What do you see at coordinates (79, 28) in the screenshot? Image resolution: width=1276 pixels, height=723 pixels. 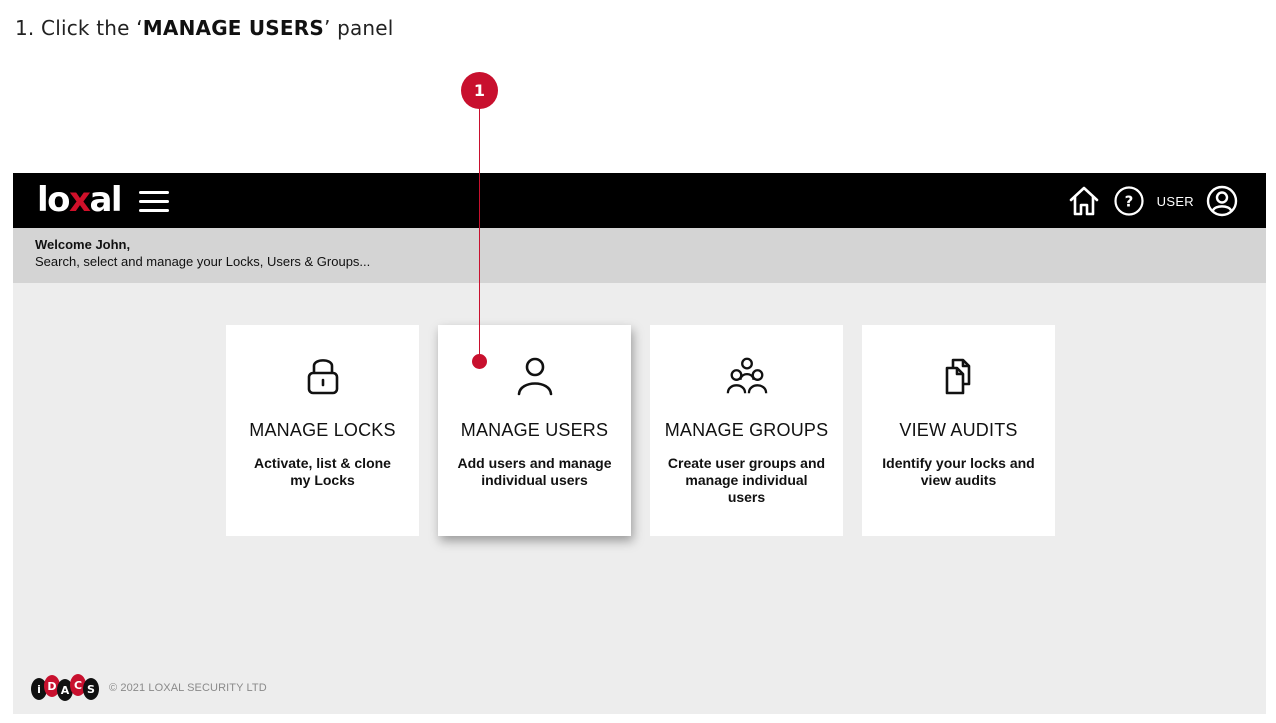 I see `instruction-prefix: 1. Click the ‘` at bounding box center [79, 28].